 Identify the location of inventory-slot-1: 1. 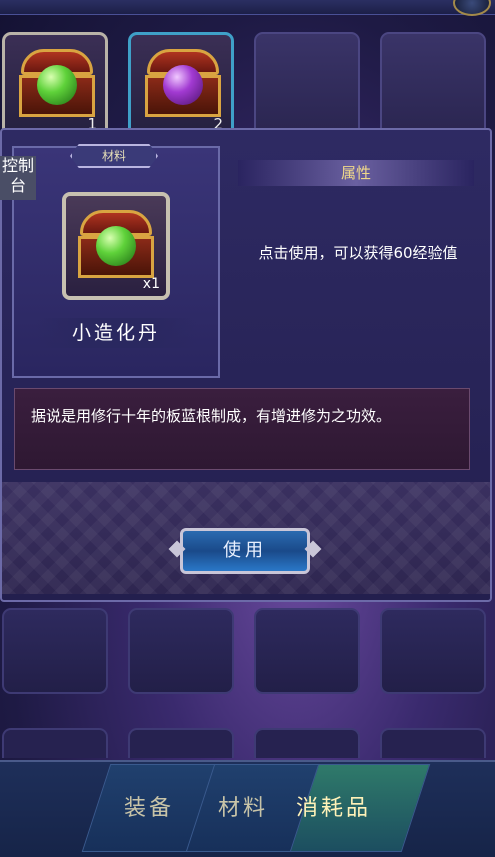
(55, 85).